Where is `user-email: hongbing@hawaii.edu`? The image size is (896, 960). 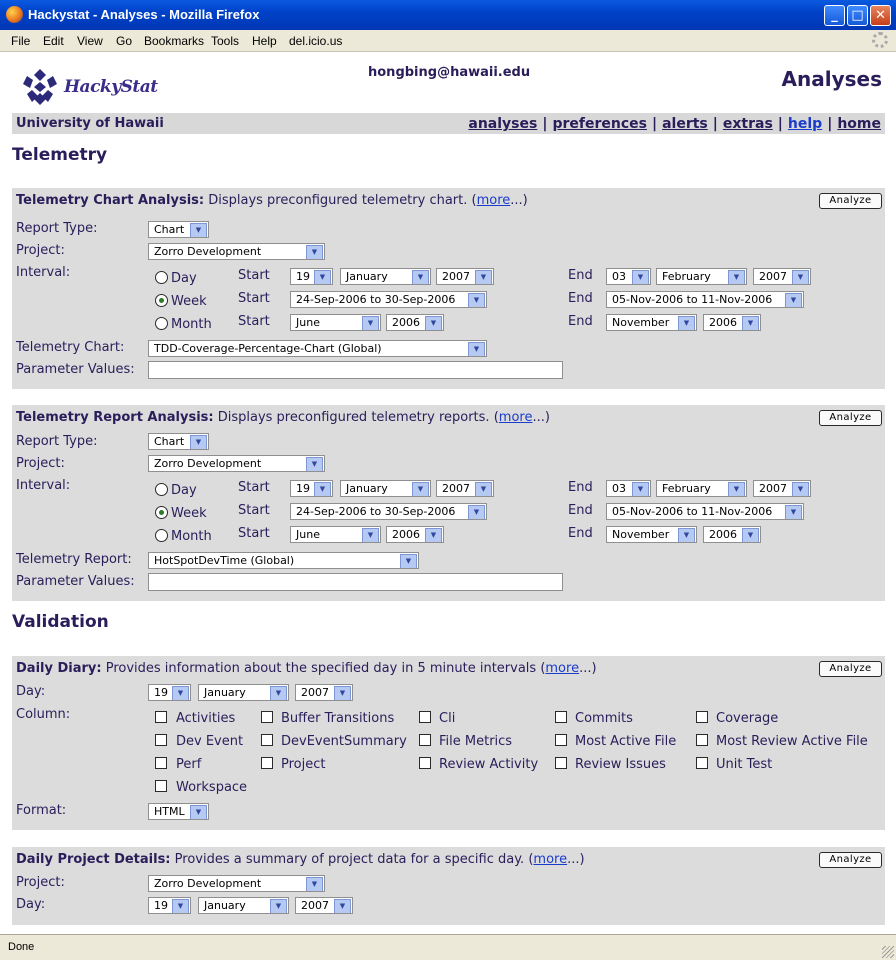 user-email: hongbing@hawaii.edu is located at coordinates (449, 72).